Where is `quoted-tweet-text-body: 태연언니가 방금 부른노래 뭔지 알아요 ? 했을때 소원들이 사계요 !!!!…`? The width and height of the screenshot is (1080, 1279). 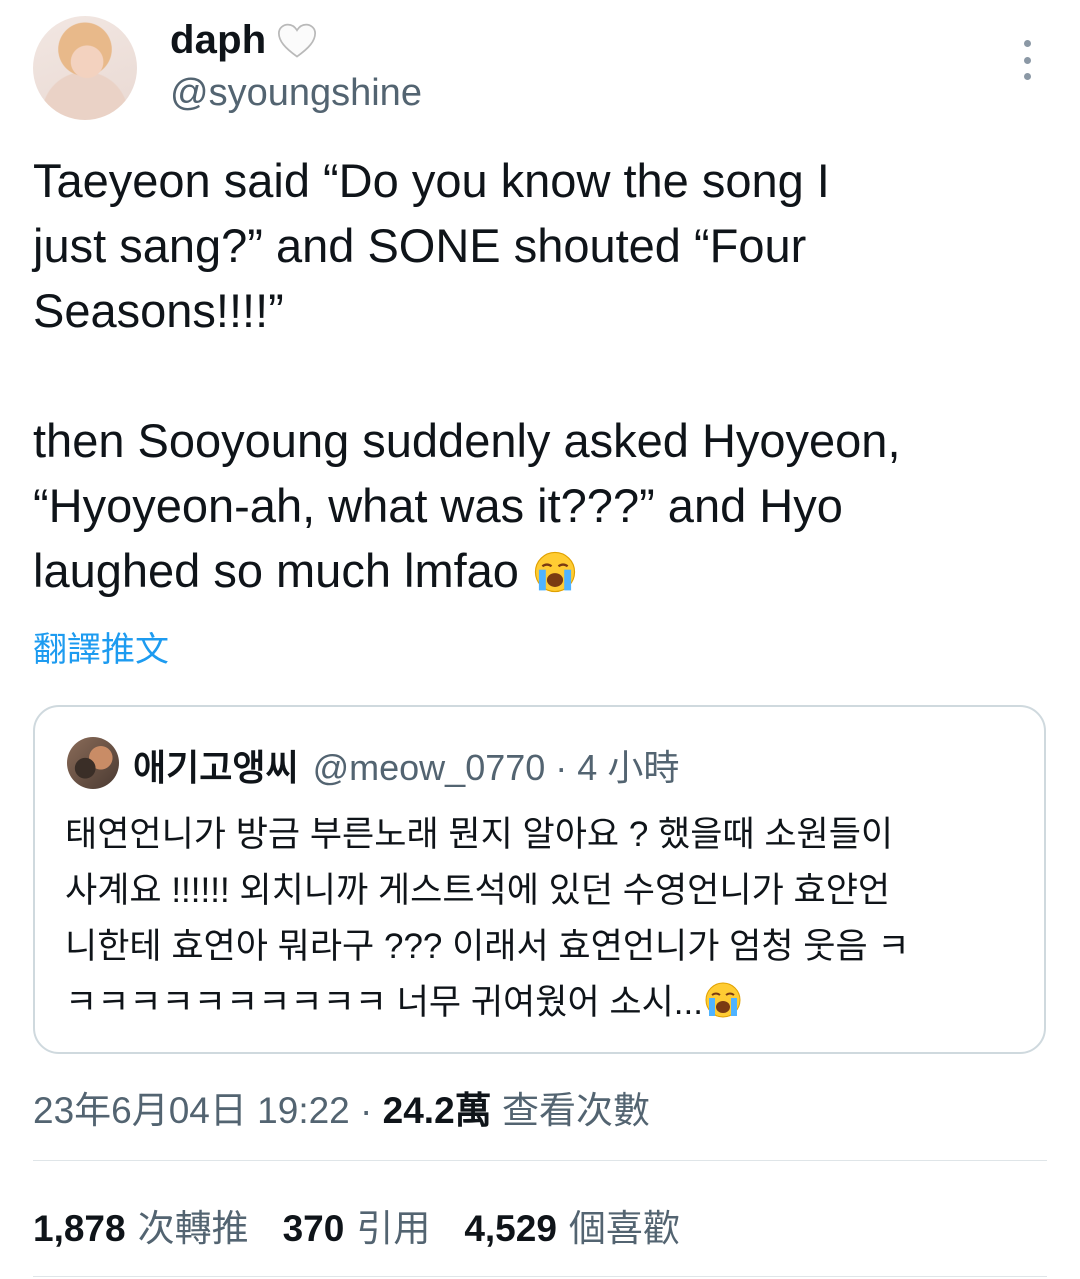 quoted-tweet-text-body: 태연언니가 방금 부른노래 뭔지 알아요 ? 했을때 소원들이 사계요 !!!!… is located at coordinates (487, 918).